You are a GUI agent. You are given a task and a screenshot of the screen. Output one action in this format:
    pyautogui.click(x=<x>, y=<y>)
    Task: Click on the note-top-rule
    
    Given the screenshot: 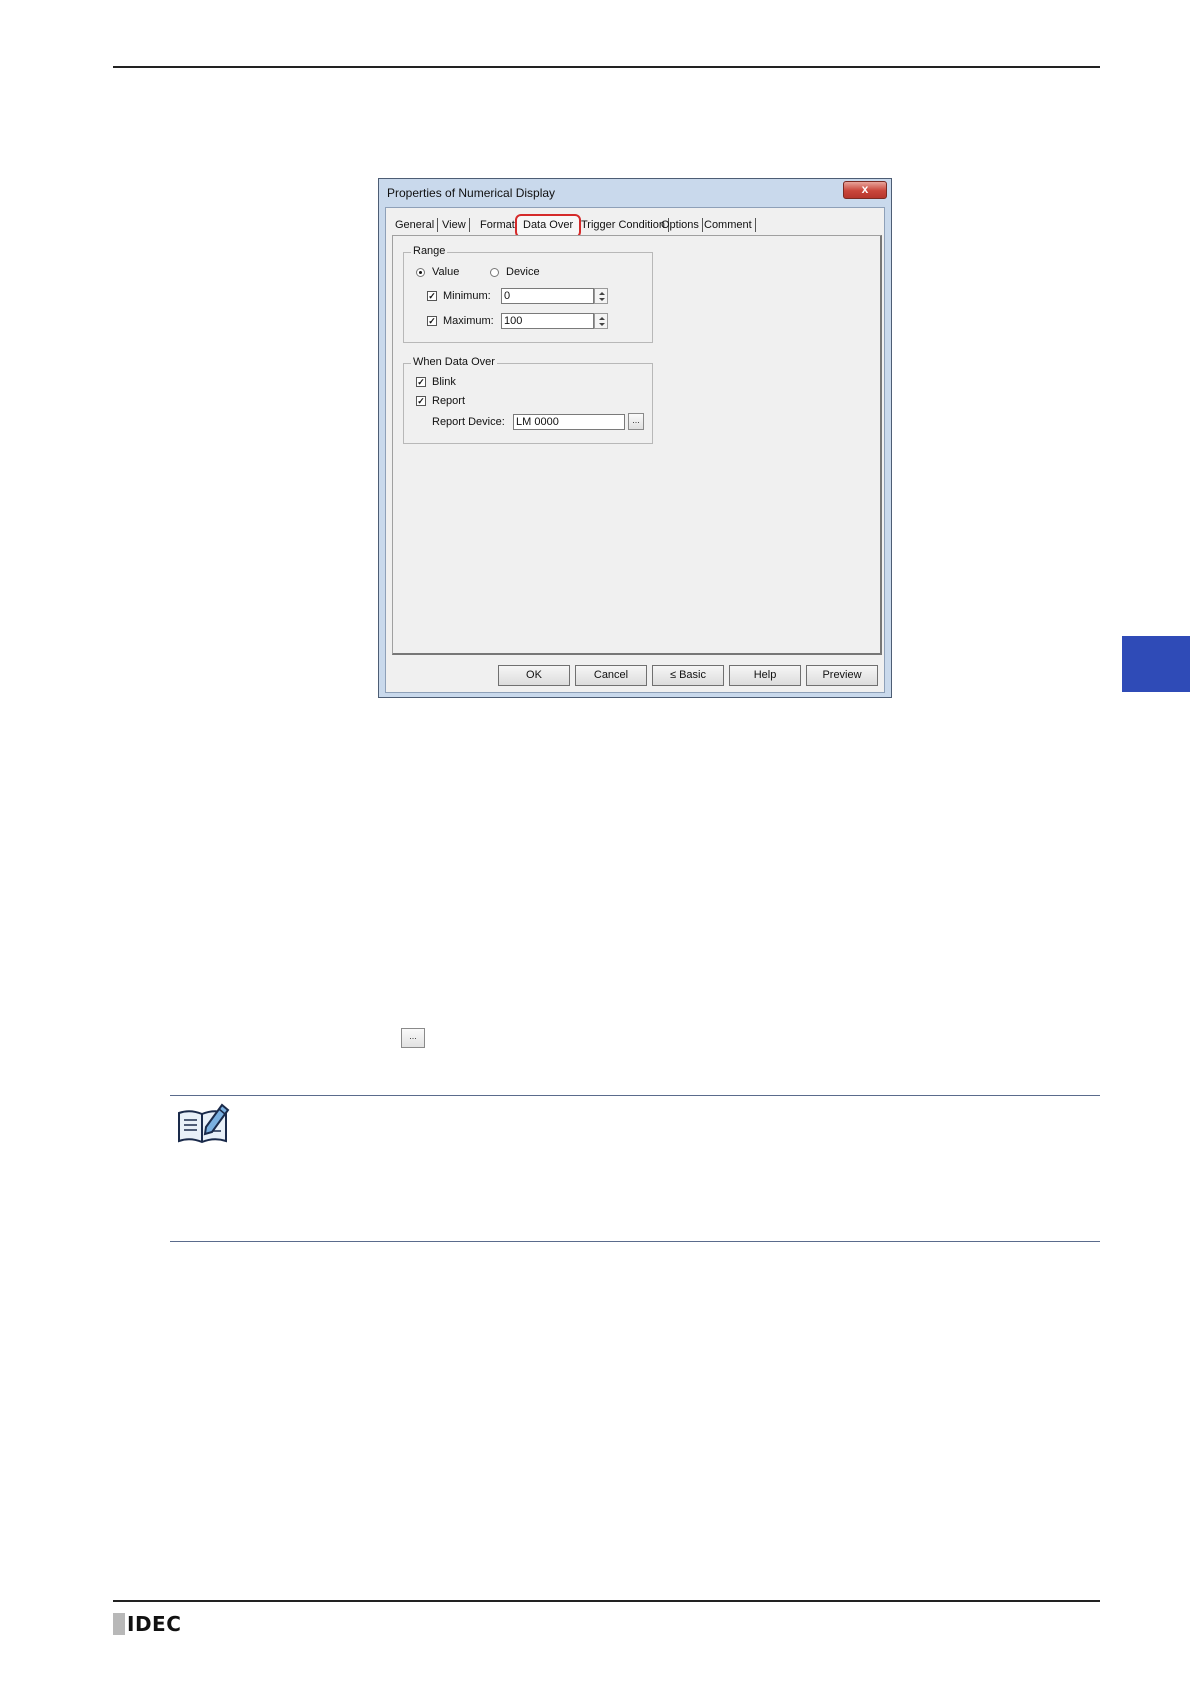 What is the action you would take?
    pyautogui.click(x=635, y=1095)
    